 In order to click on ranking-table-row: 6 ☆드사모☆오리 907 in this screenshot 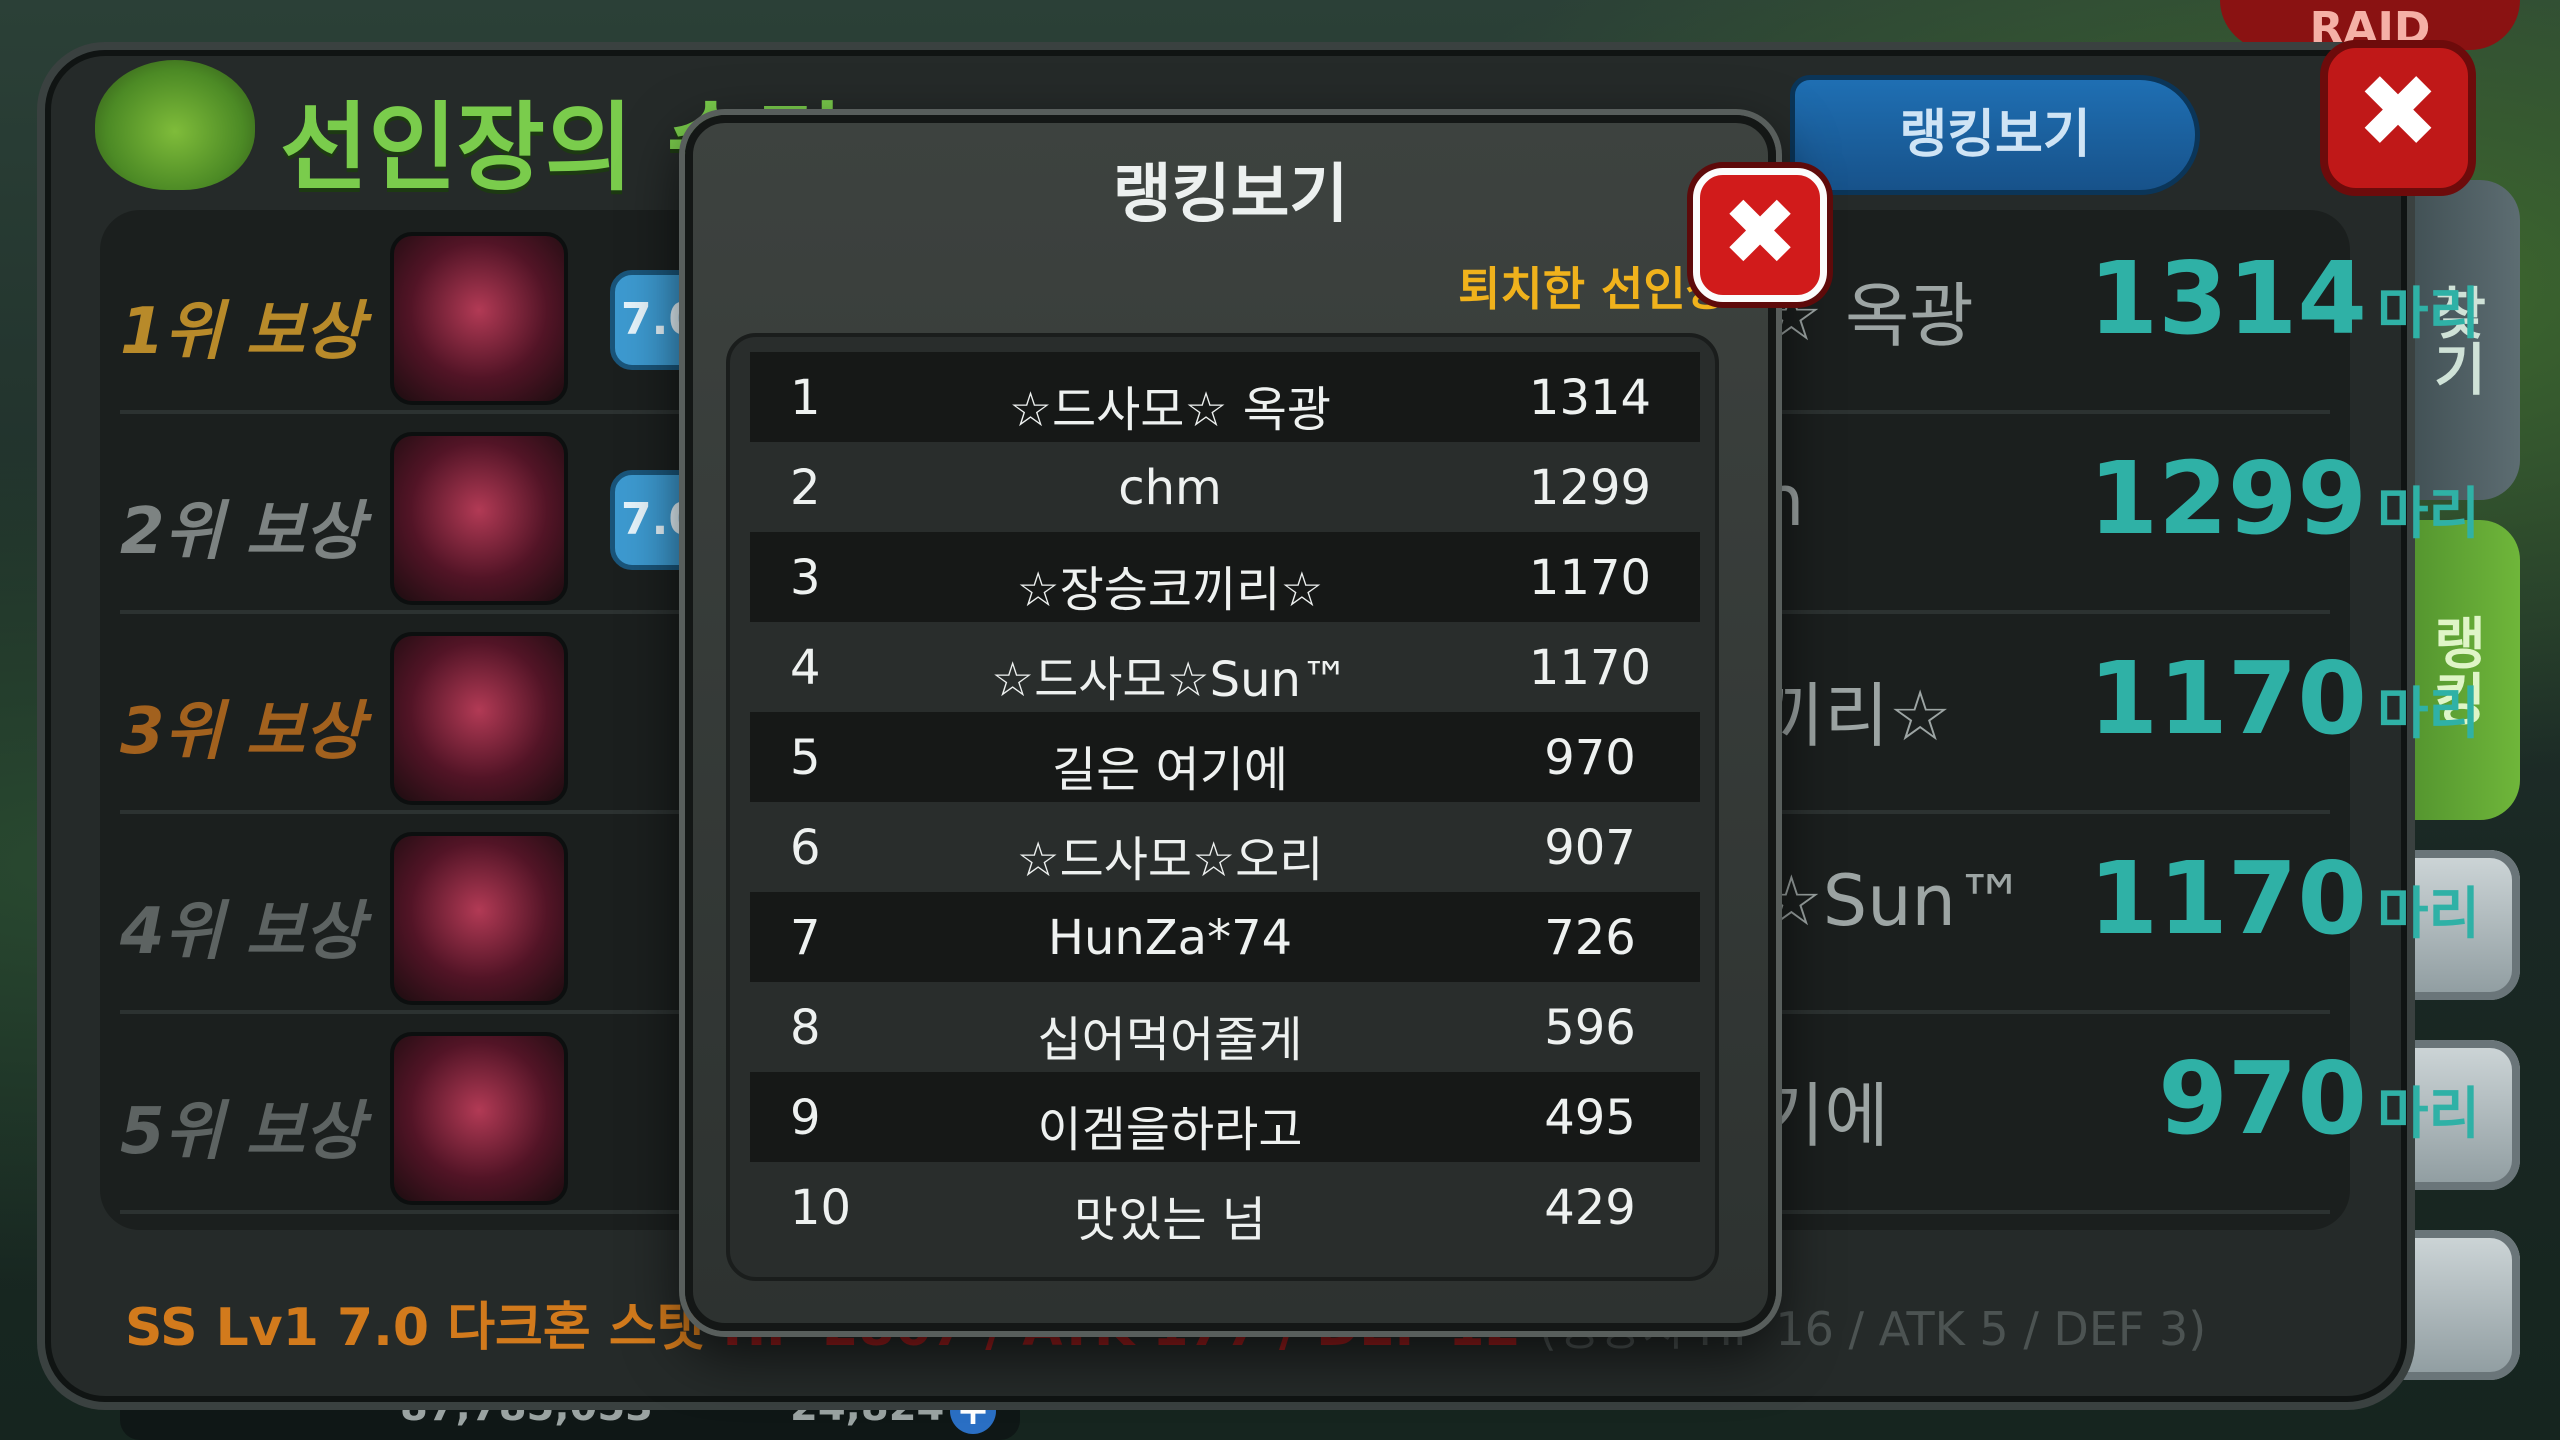, I will do `click(1225, 847)`.